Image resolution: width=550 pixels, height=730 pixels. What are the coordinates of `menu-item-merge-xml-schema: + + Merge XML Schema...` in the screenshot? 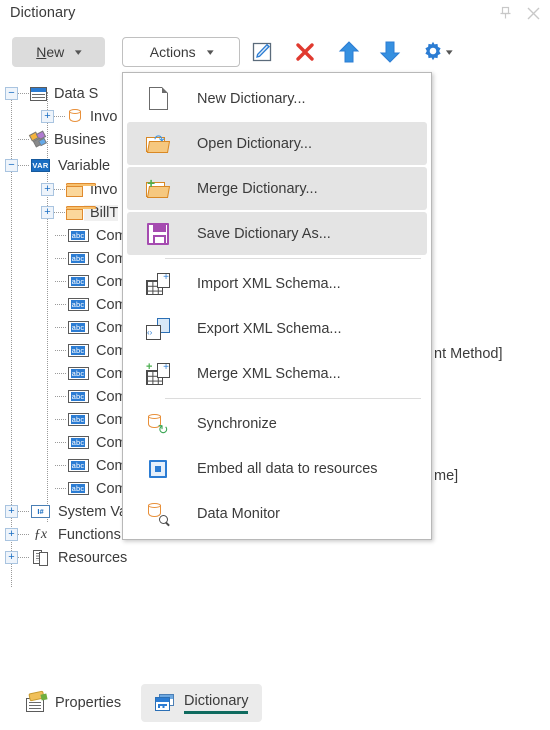 It's located at (277, 373).